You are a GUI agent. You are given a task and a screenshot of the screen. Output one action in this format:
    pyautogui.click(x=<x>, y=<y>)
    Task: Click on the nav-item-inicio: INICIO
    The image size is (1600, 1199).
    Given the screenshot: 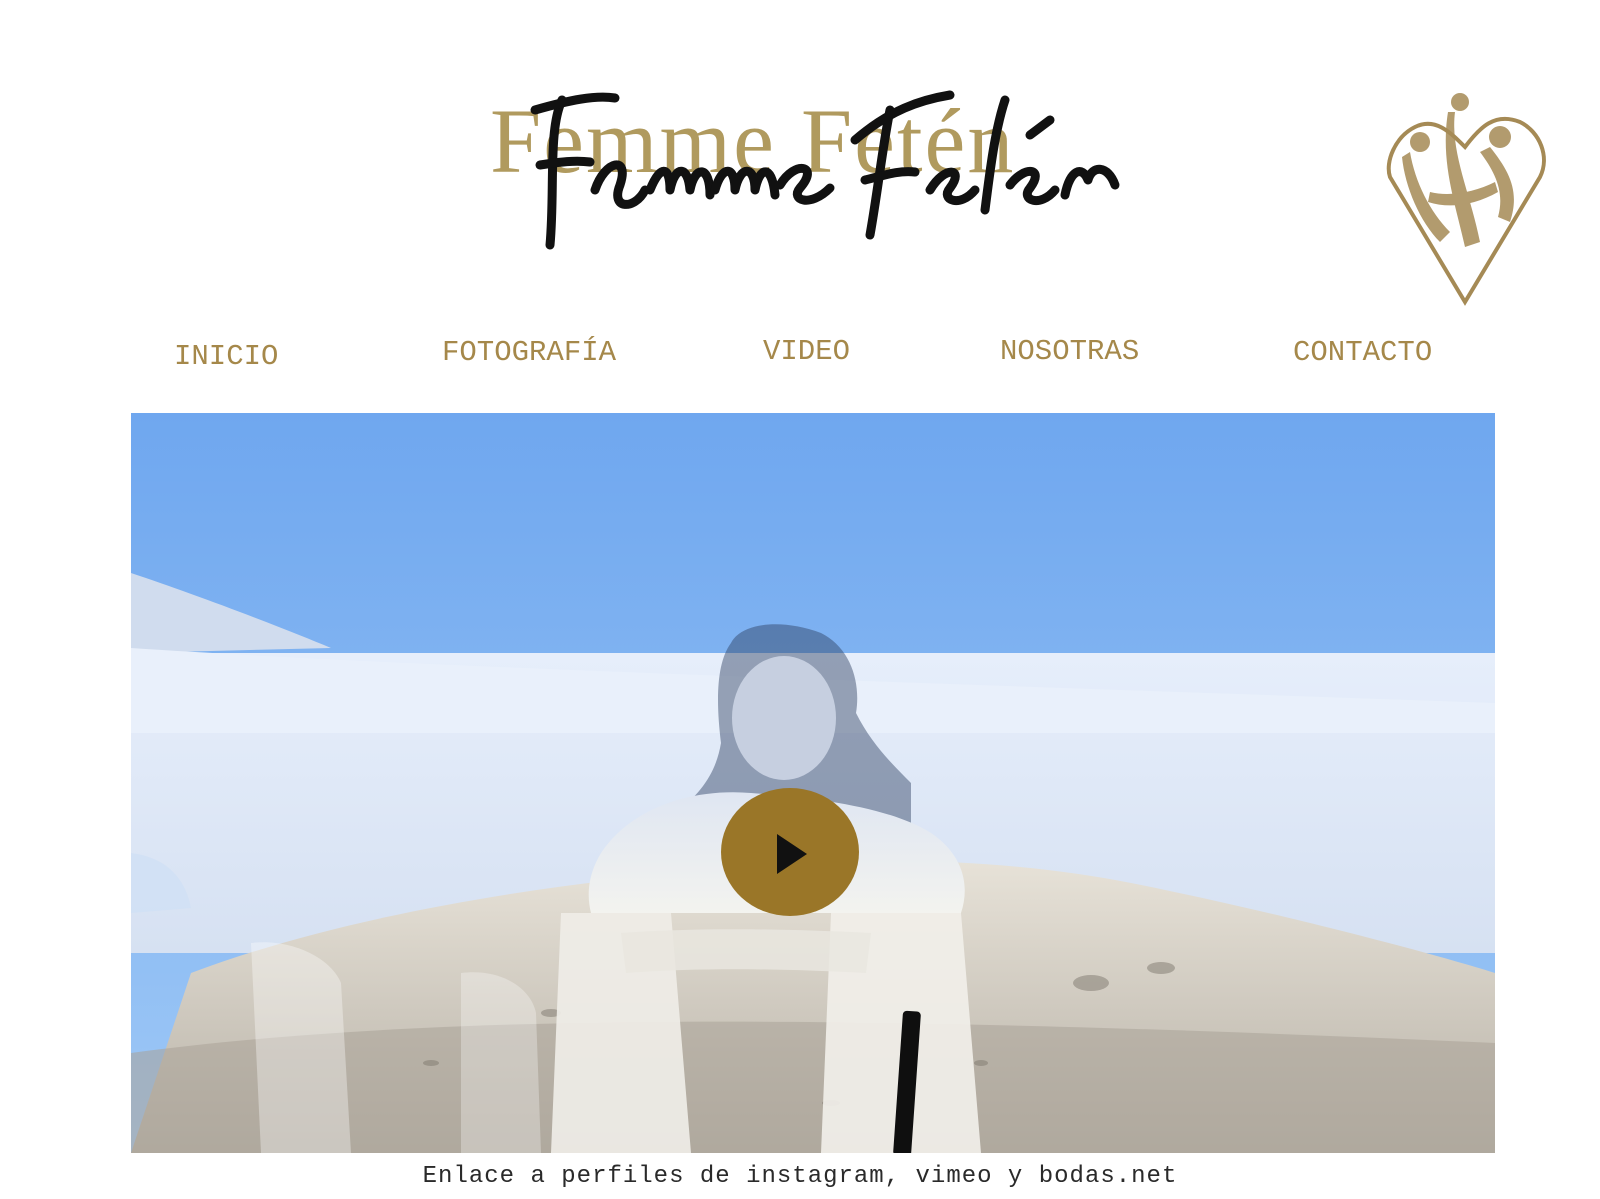 What is the action you would take?
    pyautogui.click(x=226, y=356)
    